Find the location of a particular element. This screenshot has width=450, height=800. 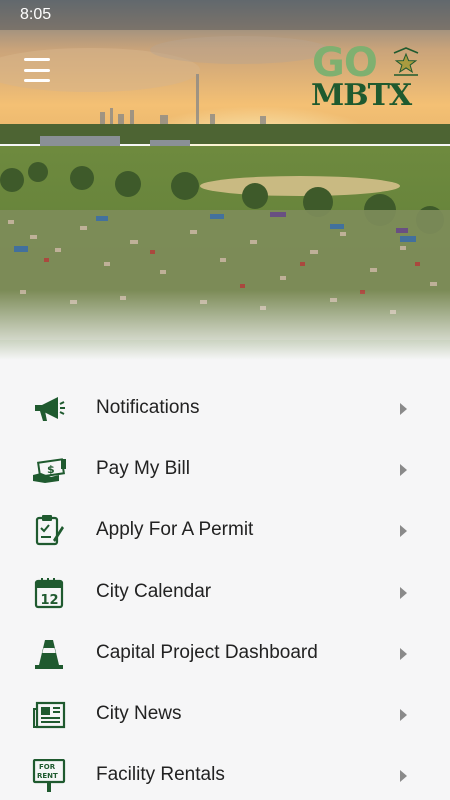

svg-text: RENT is located at coordinates (47, 776).